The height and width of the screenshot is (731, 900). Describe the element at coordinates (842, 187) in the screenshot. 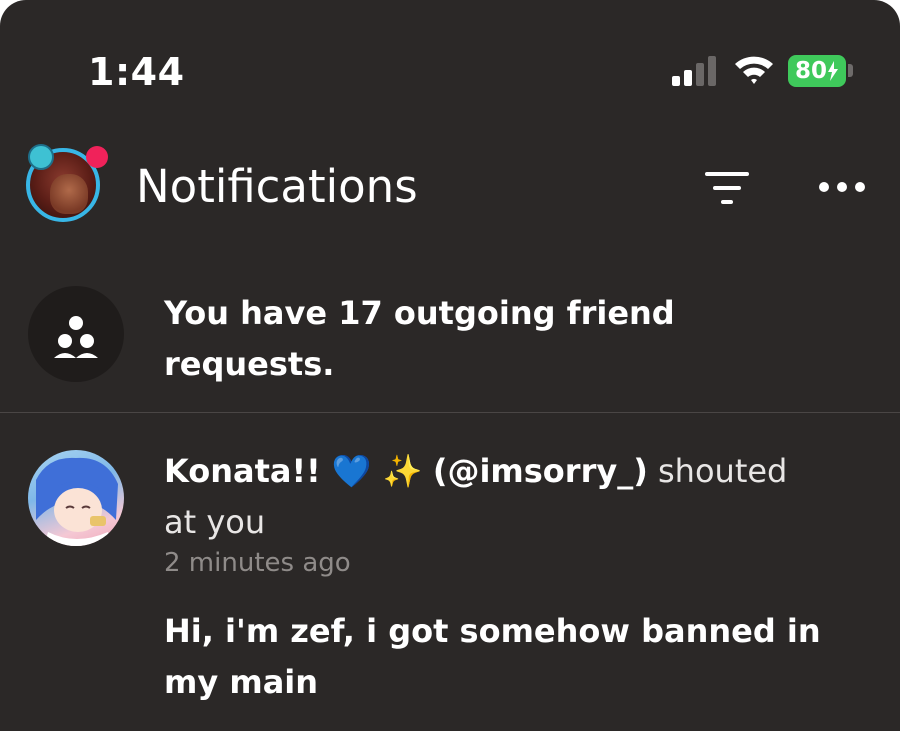

I see `more-icon` at that location.